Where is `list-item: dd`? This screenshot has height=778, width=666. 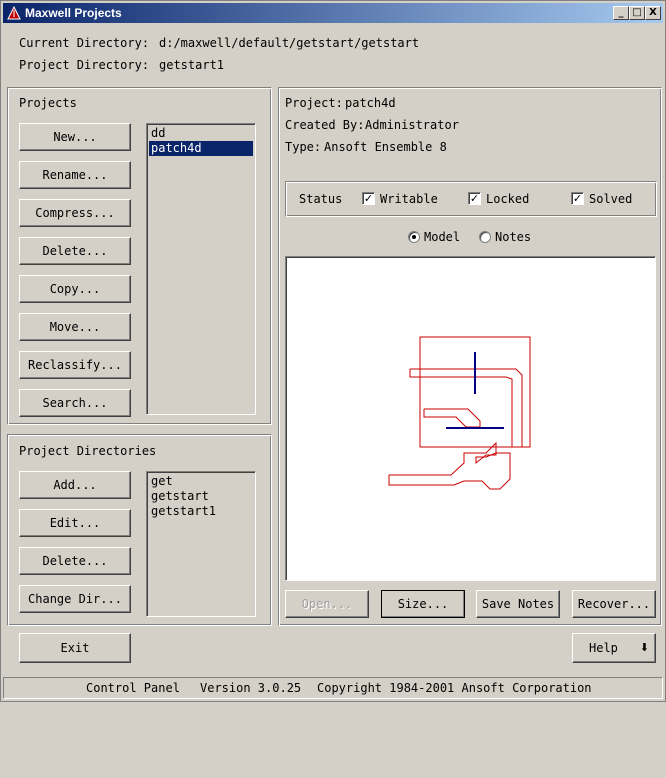 list-item: dd is located at coordinates (201, 133).